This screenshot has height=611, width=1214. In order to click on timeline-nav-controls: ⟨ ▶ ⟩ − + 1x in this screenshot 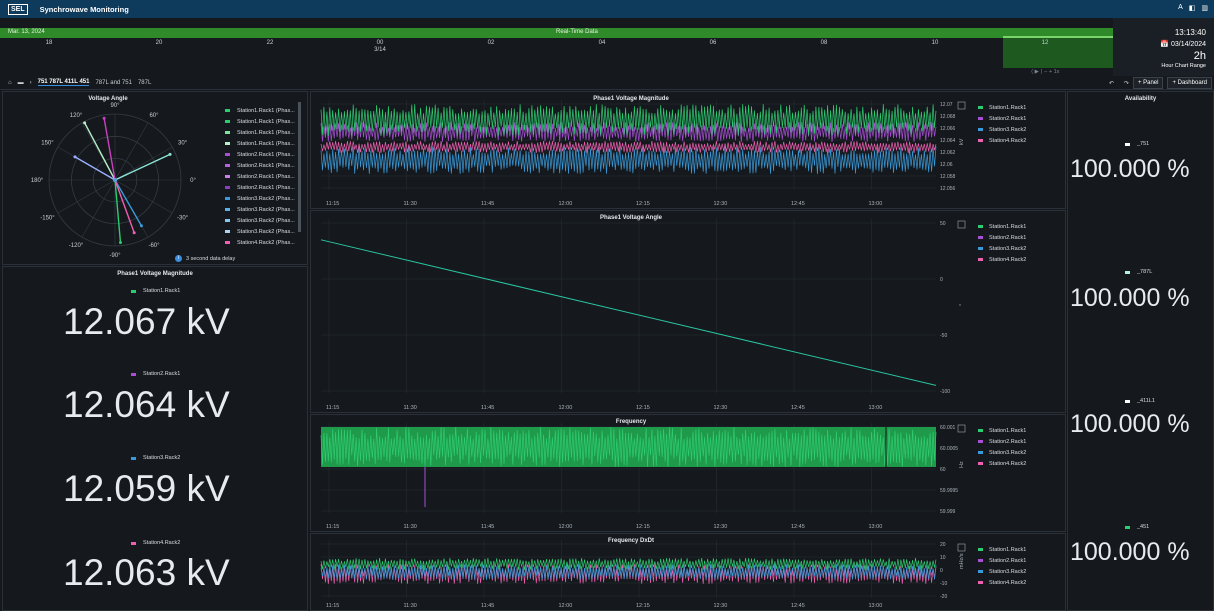, I will do `click(1045, 72)`.